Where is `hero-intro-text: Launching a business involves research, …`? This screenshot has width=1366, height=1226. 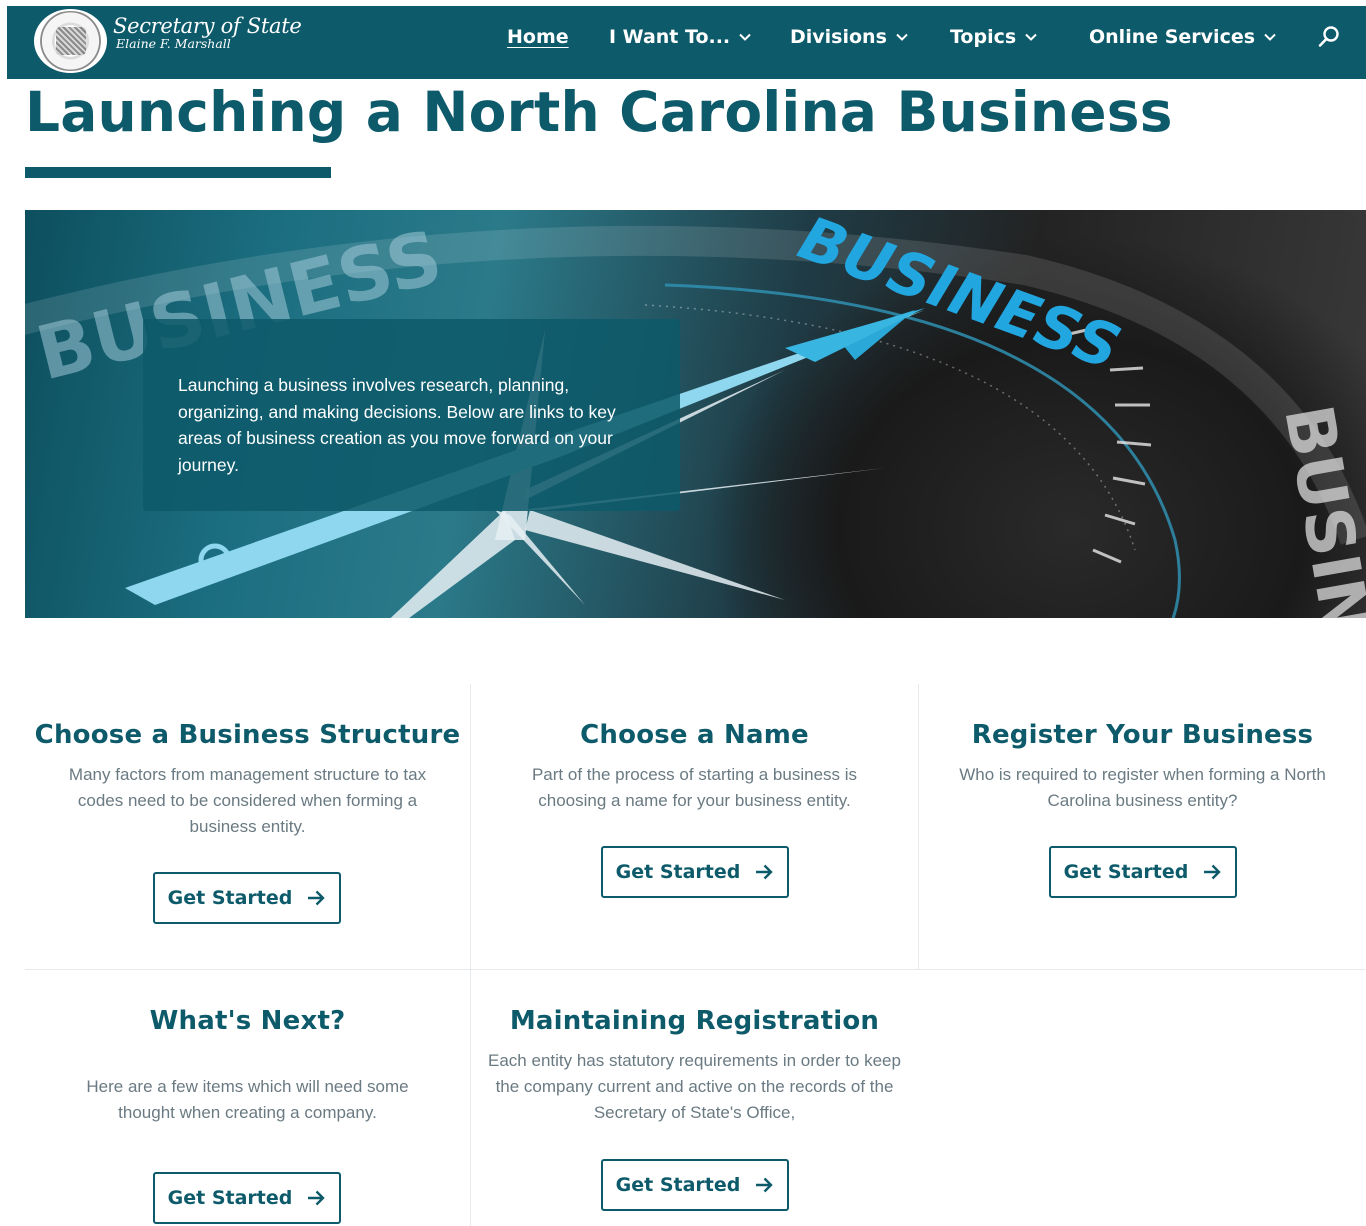
hero-intro-text: Launching a business involves research, … is located at coordinates (397, 425).